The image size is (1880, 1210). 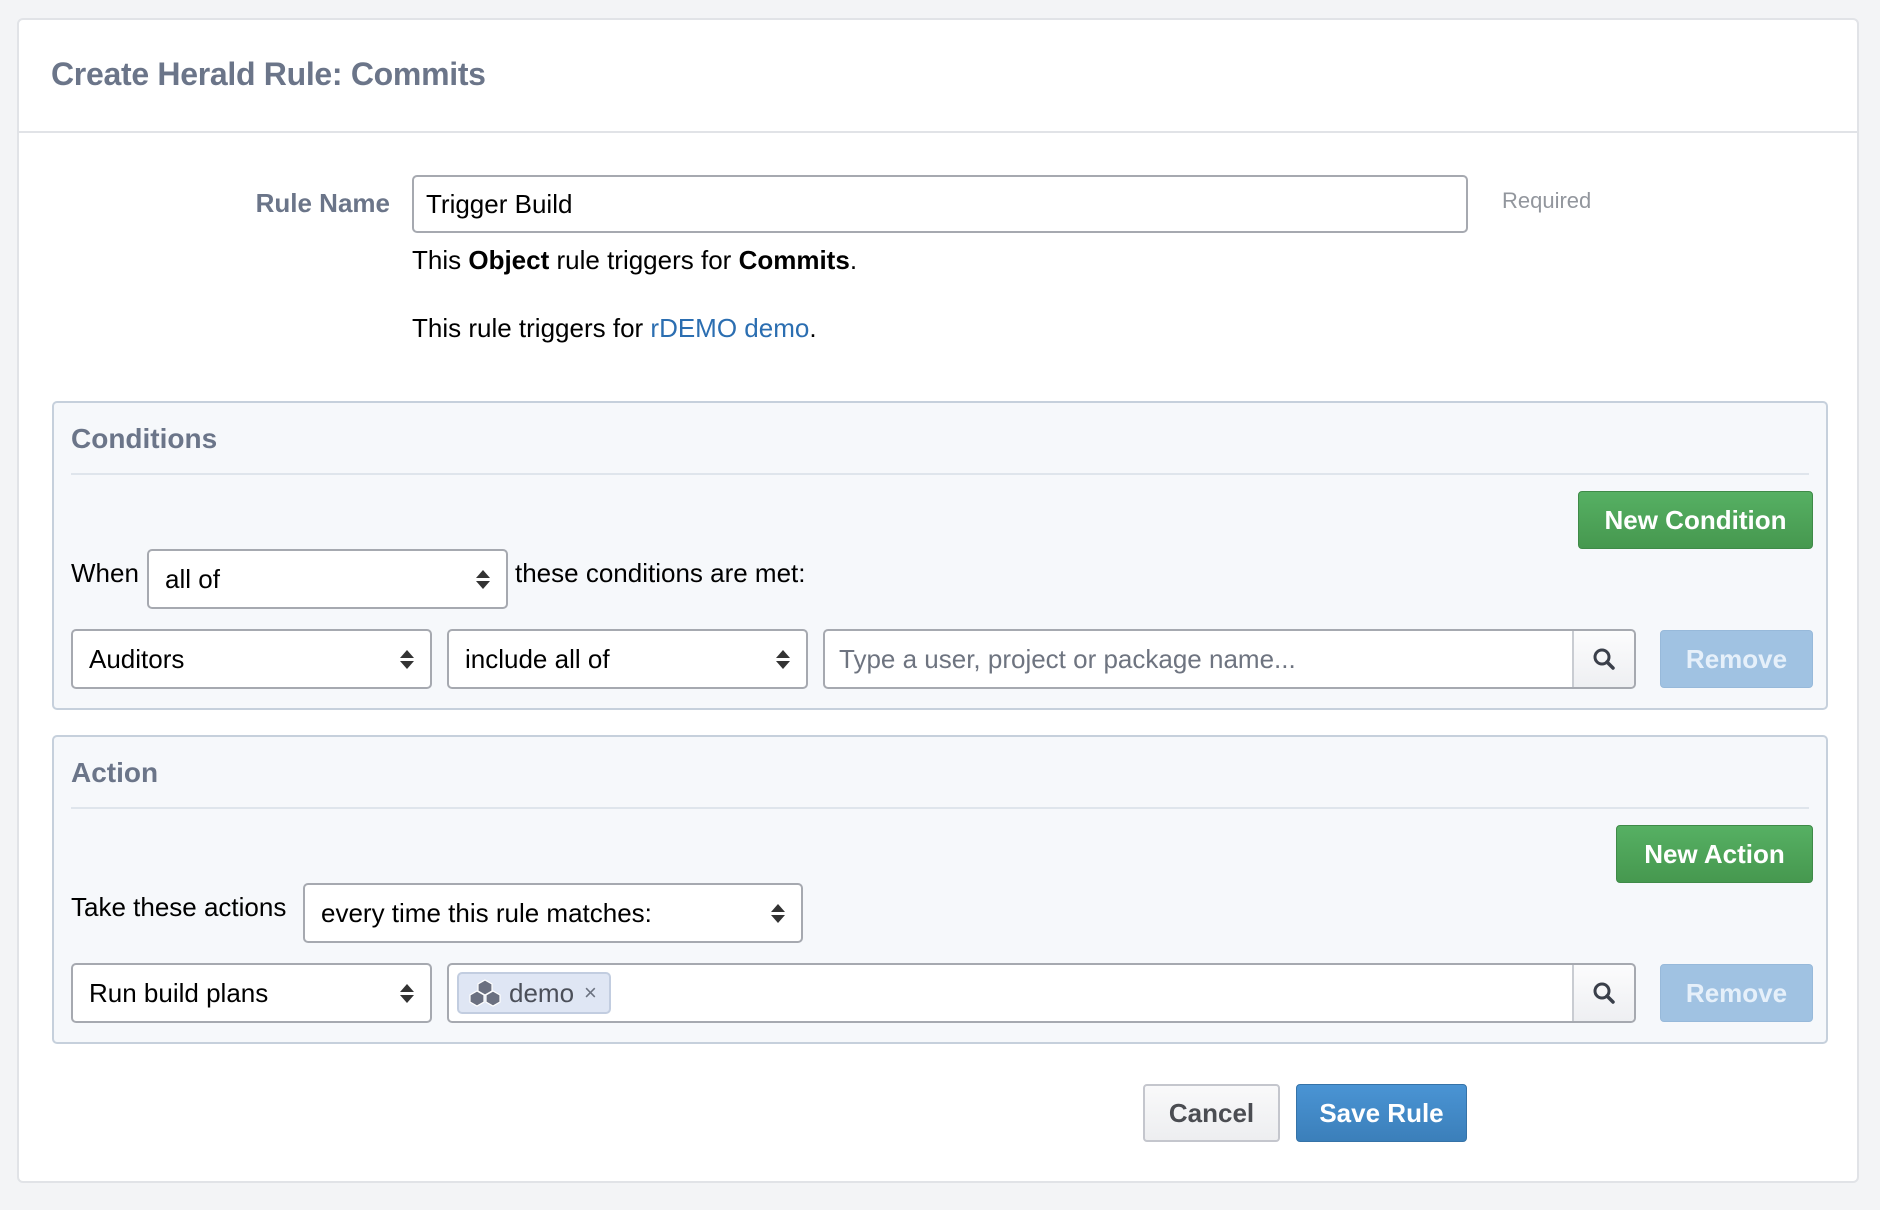 What do you see at coordinates (115, 772) in the screenshot?
I see `actions-title: Action` at bounding box center [115, 772].